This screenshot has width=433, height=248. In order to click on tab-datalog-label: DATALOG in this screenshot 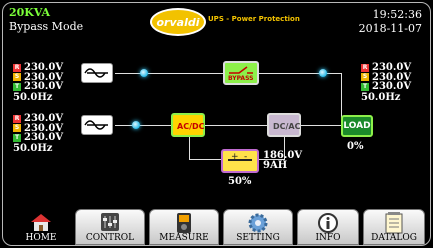, I will do `click(394, 238)`.